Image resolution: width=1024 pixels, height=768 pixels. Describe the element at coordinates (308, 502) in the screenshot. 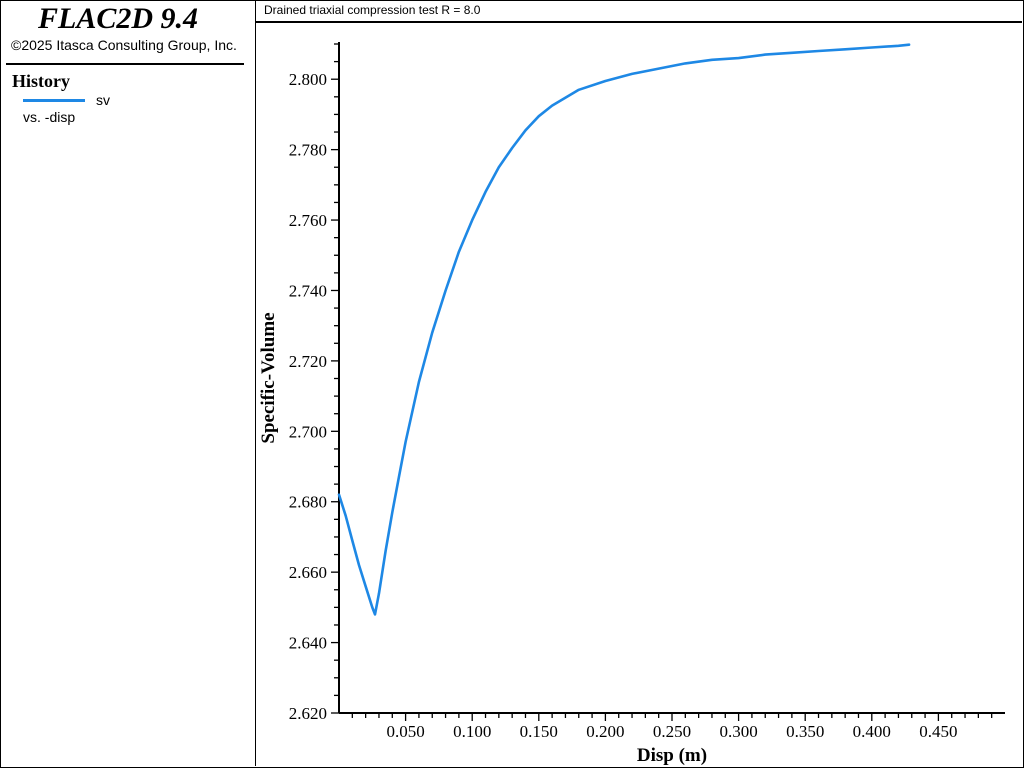

I see `y-tick-label: 2.680` at that location.